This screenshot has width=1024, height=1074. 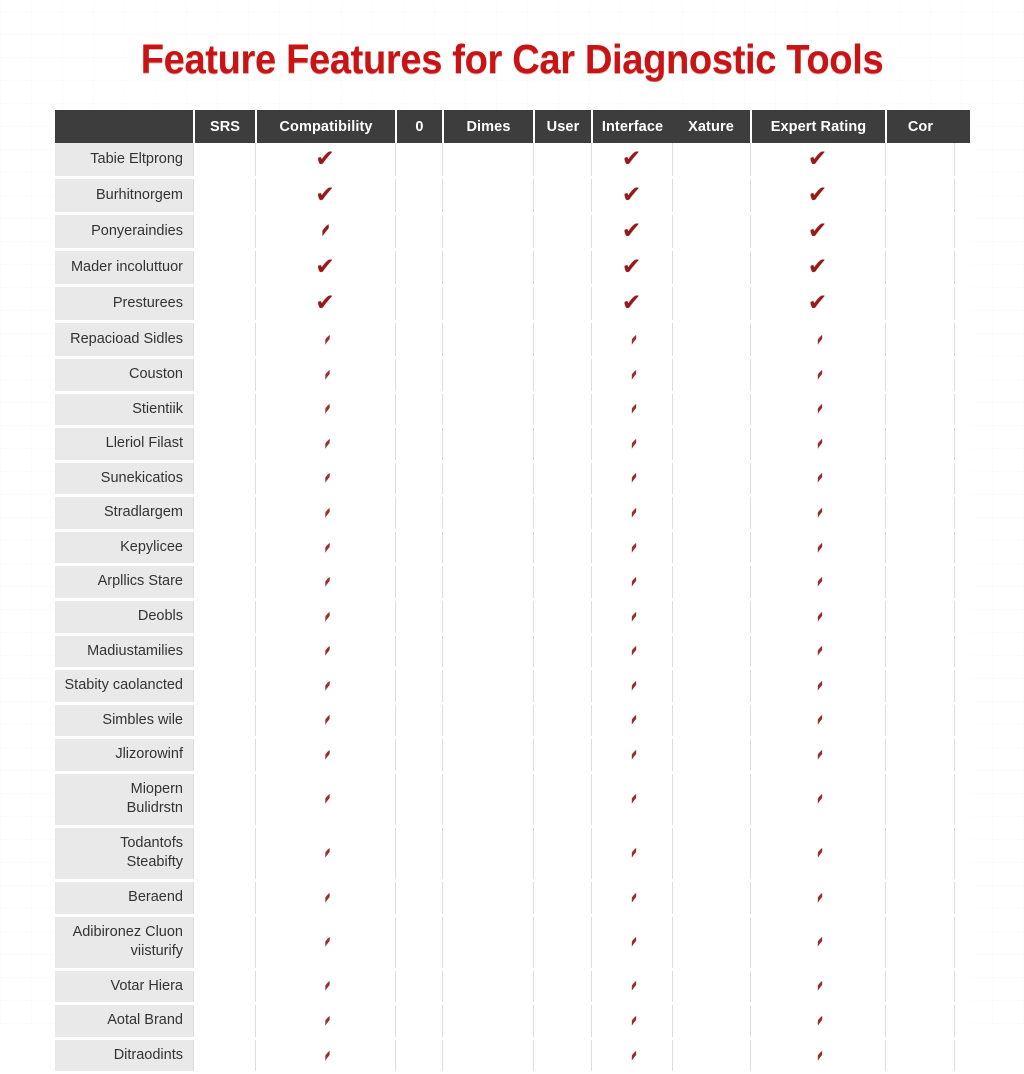 What do you see at coordinates (512, 899) in the screenshot?
I see `table-row: Beraend ✔ ✔ ✔` at bounding box center [512, 899].